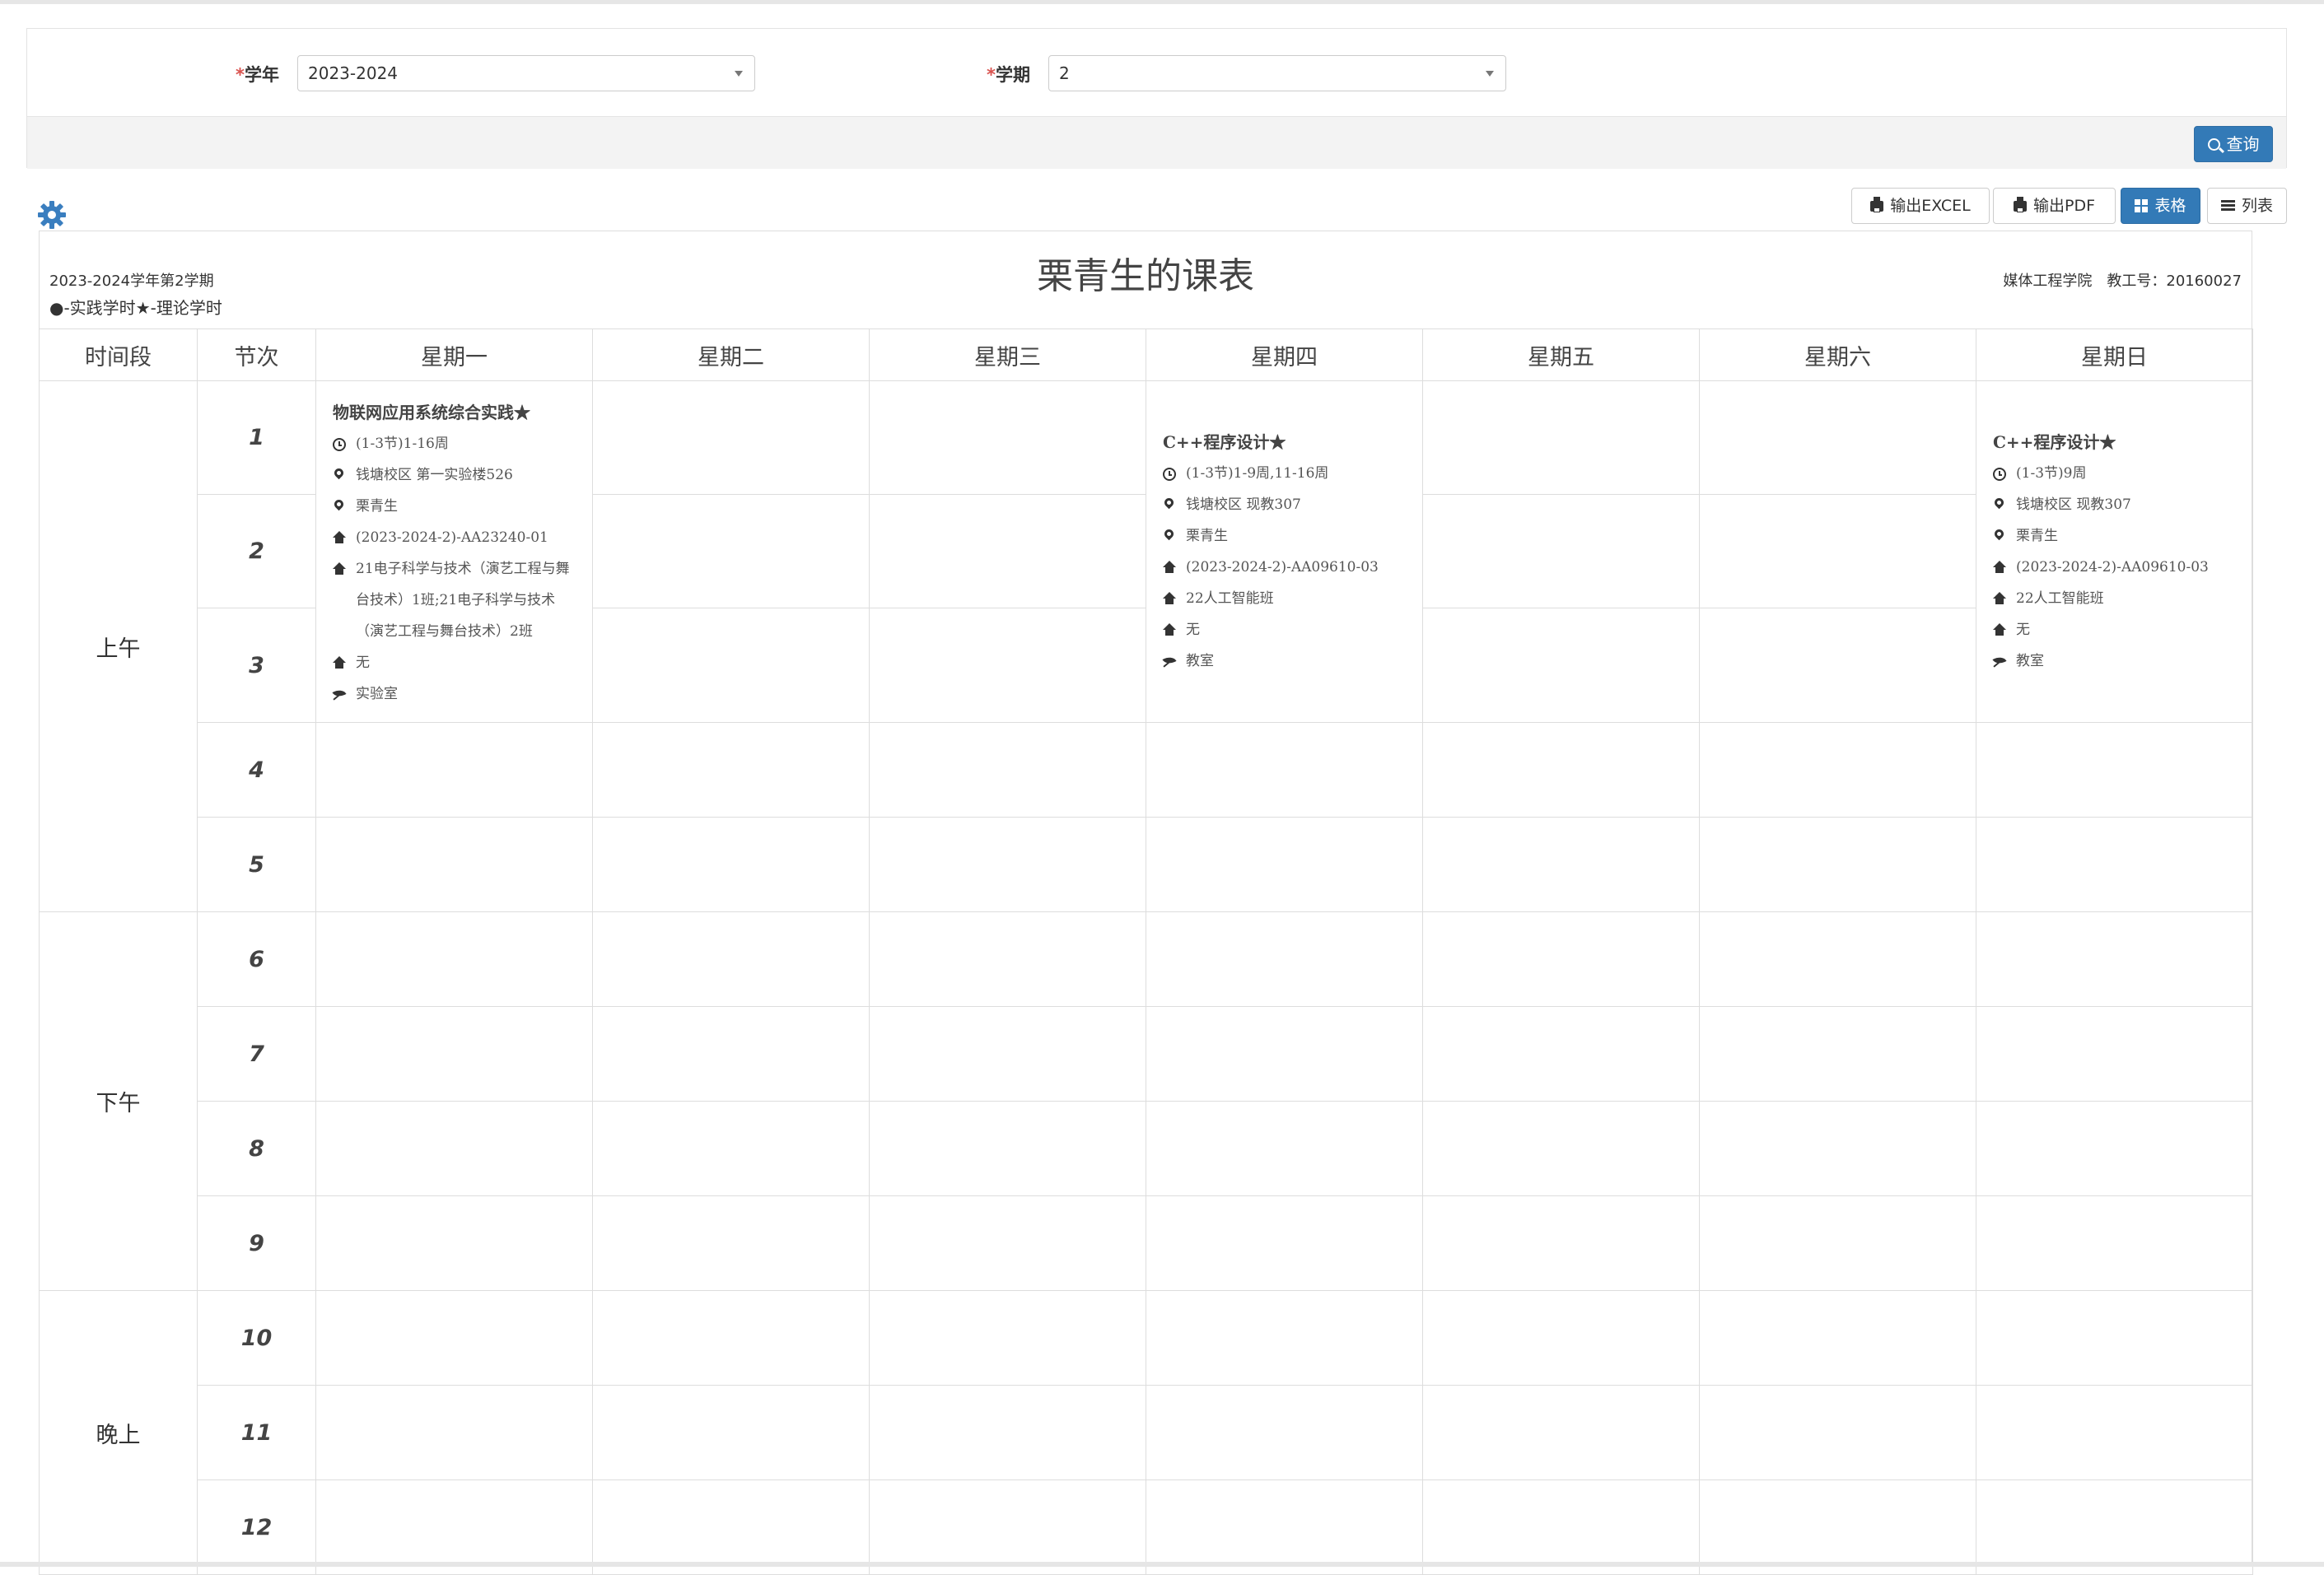 The width and height of the screenshot is (2324, 1575). Describe the element at coordinates (526, 73) in the screenshot. I see `year-select: 2023-2024` at that location.